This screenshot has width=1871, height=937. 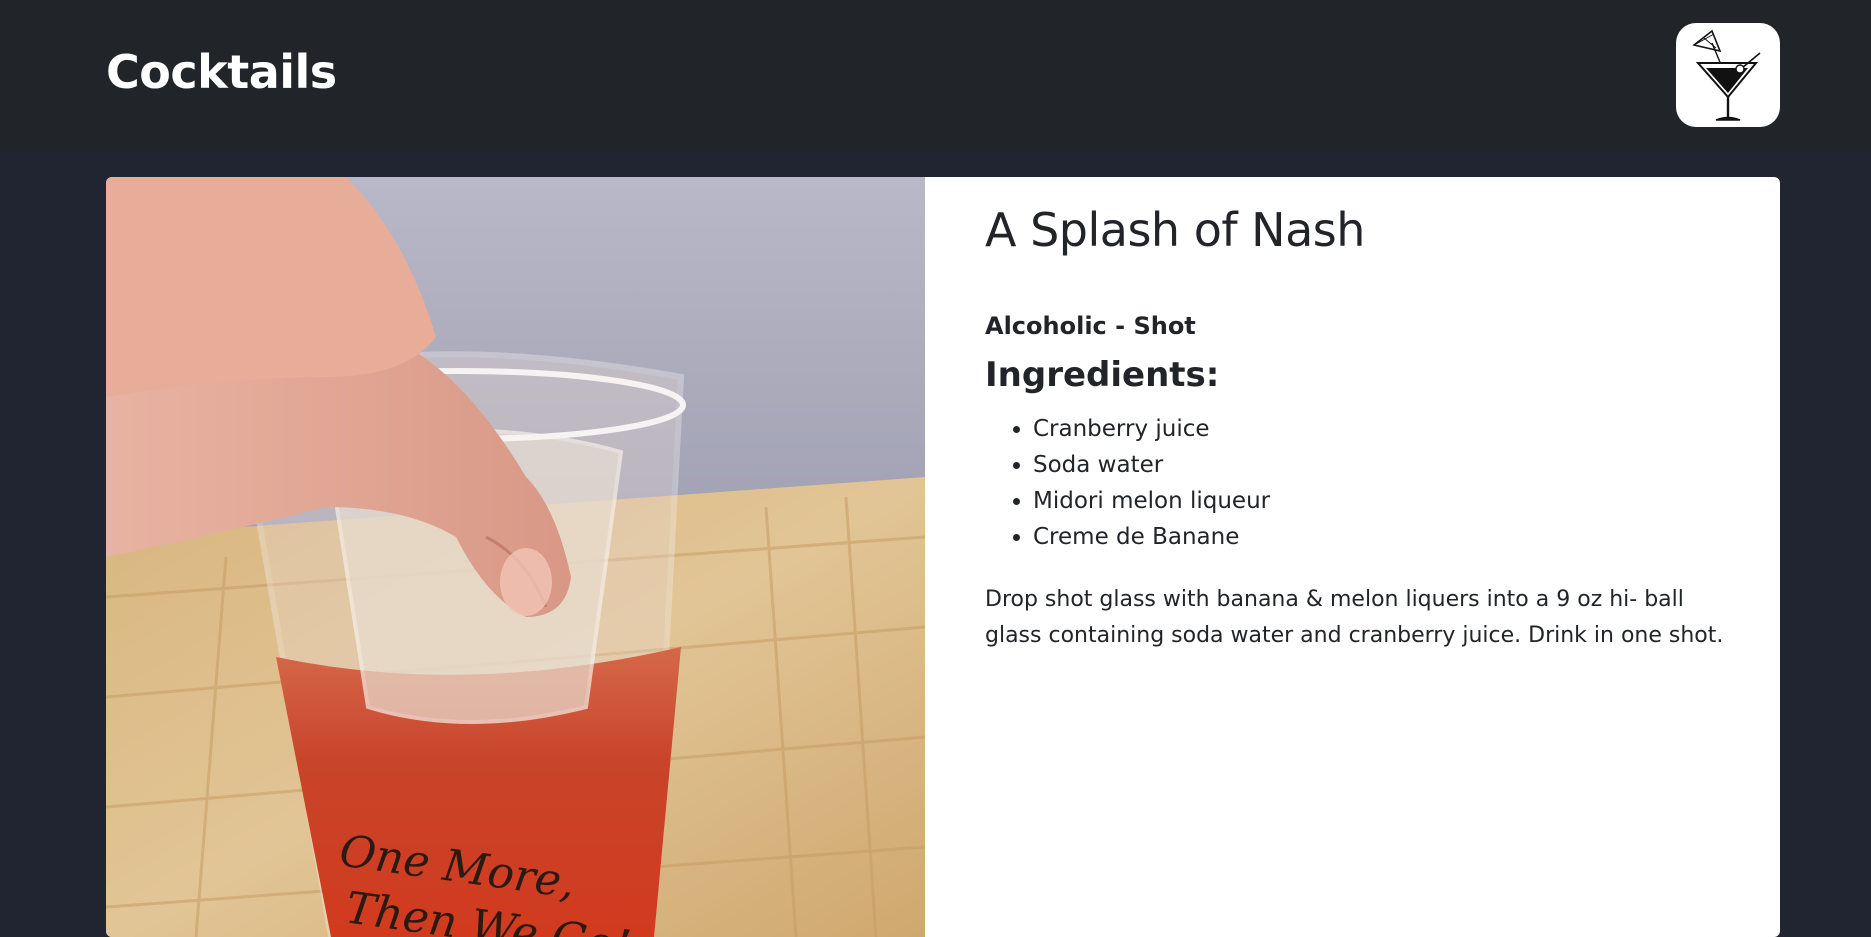 I want to click on ingredients-heading: Ingredients:, so click(x=1102, y=375).